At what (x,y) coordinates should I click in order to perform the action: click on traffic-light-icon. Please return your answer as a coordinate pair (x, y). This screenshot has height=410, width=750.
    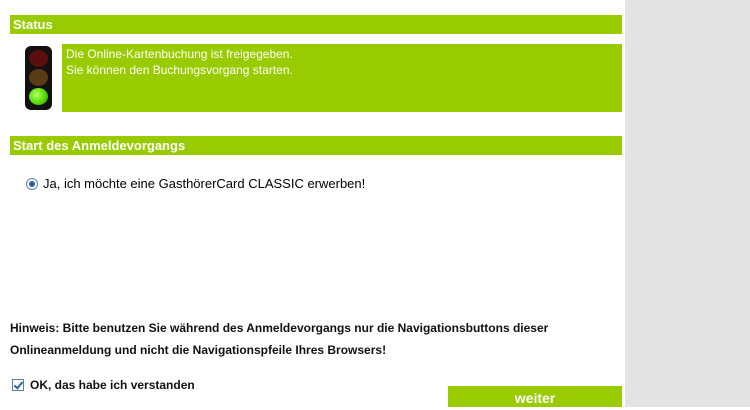
    Looking at the image, I should click on (38, 78).